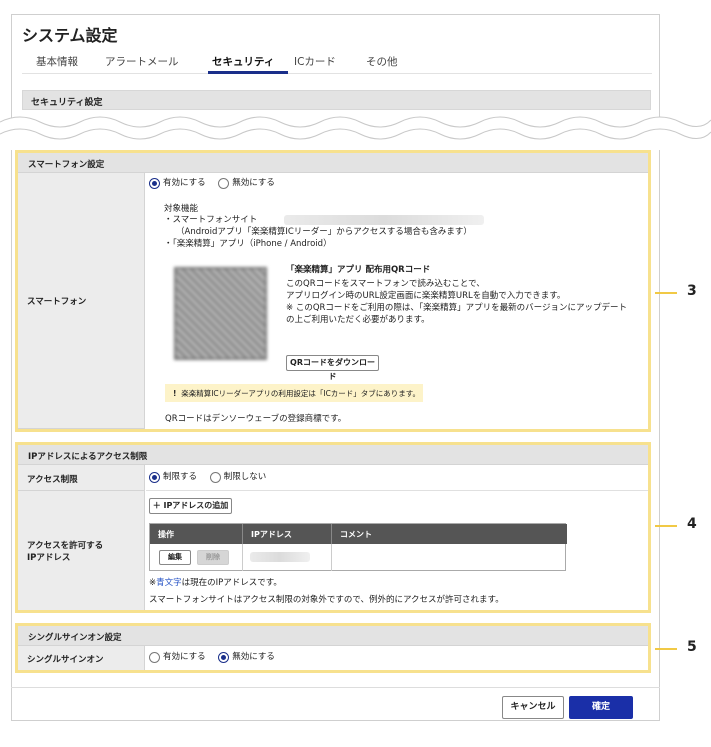 This screenshot has width=711, height=747. What do you see at coordinates (184, 183) in the screenshot?
I see `smartphone-enable-label: 有効にする` at bounding box center [184, 183].